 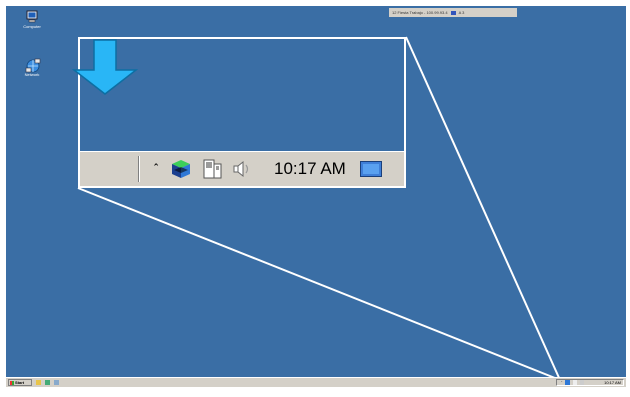 What do you see at coordinates (582, 382) in the screenshot?
I see `speaker-icon` at bounding box center [582, 382].